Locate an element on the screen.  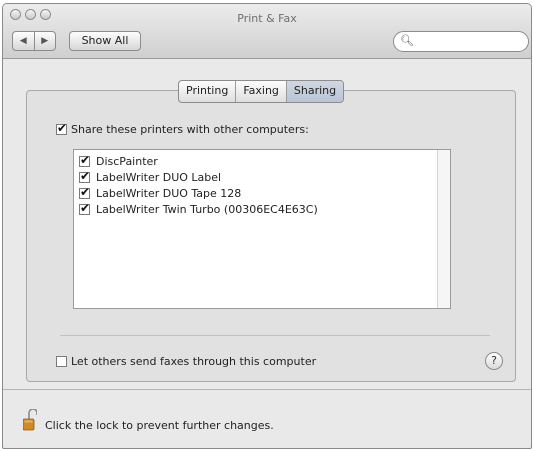
show-all-button: Show All is located at coordinates (105, 41).